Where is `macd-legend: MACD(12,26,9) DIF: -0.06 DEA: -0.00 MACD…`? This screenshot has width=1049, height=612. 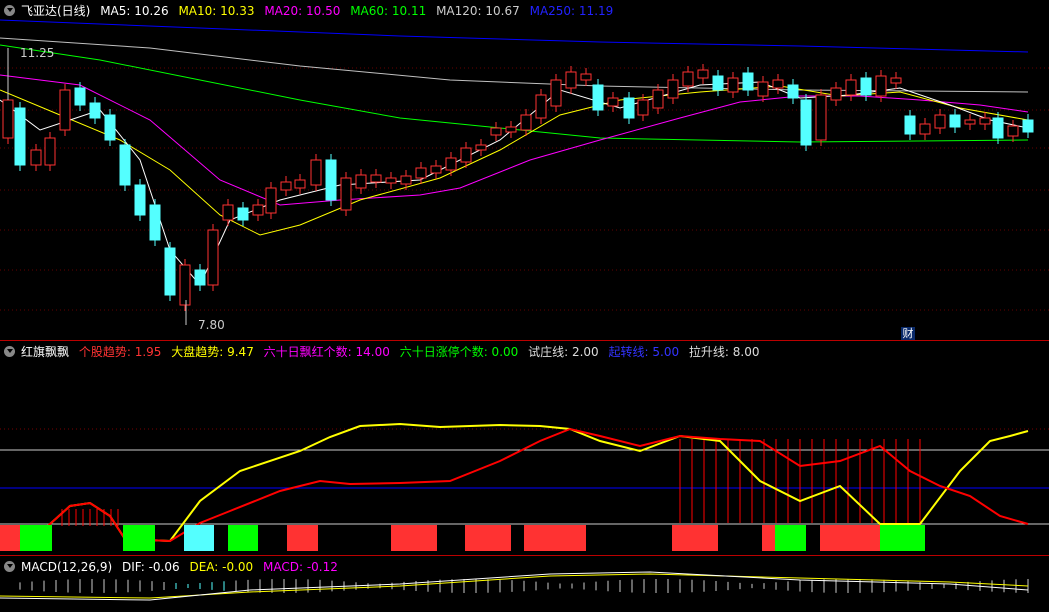 macd-legend: MACD(12,26,9) DIF: -0.06 DEA: -0.00 MACD… is located at coordinates (174, 567).